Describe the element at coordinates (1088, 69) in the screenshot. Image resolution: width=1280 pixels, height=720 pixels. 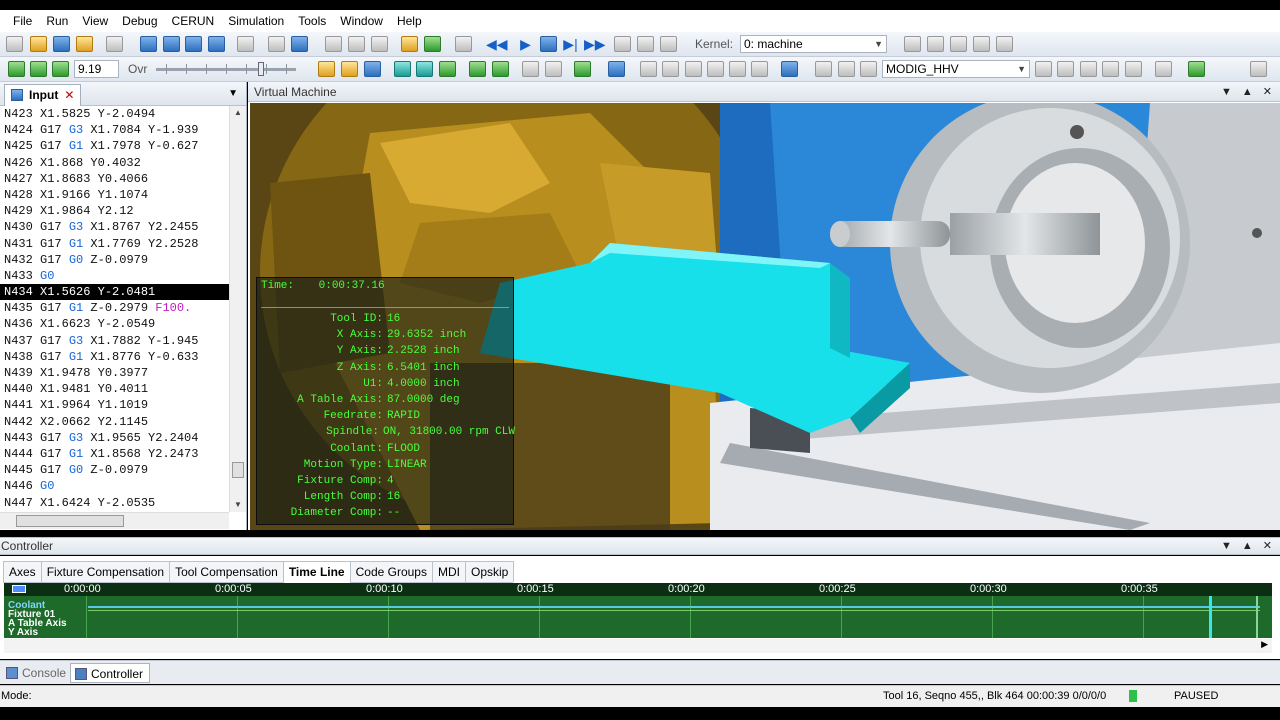
I see `axes3-icon` at that location.